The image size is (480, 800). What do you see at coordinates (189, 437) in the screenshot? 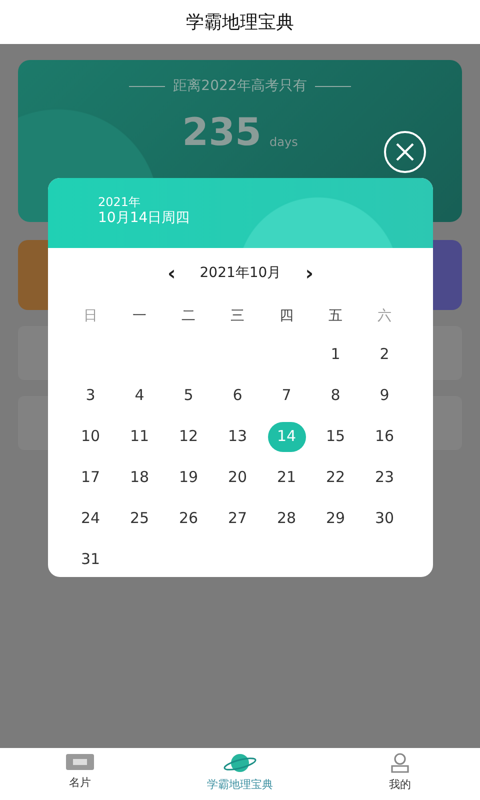
I see `day-button: 12` at bounding box center [189, 437].